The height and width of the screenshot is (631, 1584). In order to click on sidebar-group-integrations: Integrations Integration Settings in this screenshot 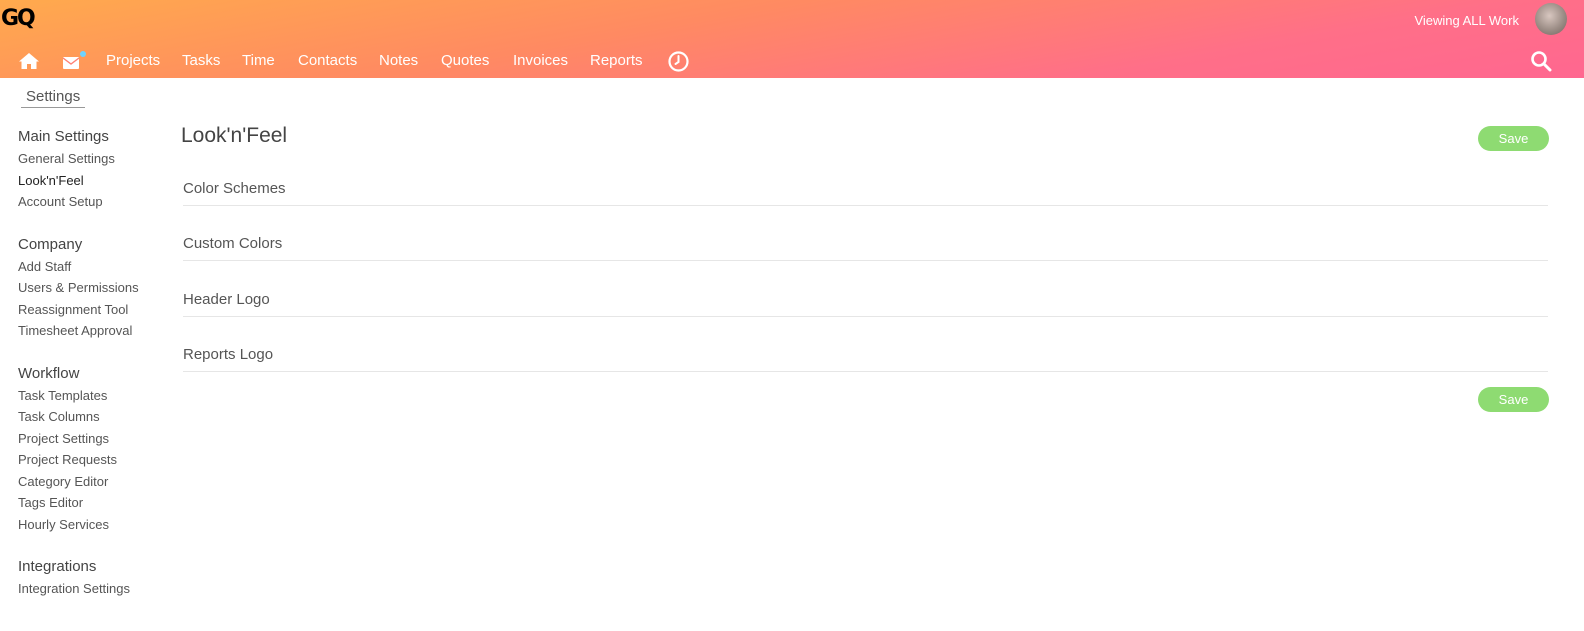, I will do `click(93, 578)`.